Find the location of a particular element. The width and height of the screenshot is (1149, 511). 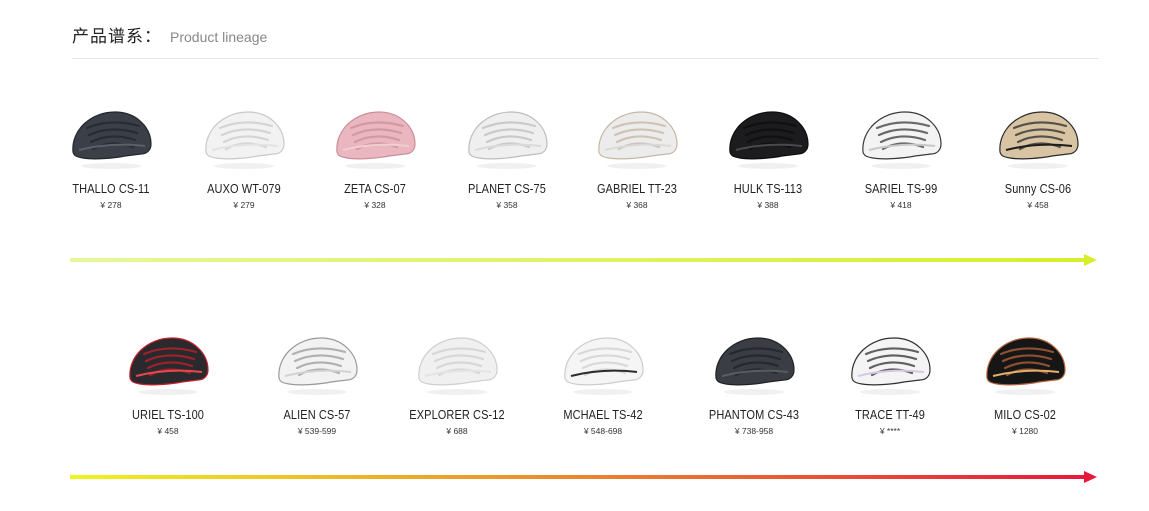

product-price: ¥ 1280 is located at coordinates (1025, 431).